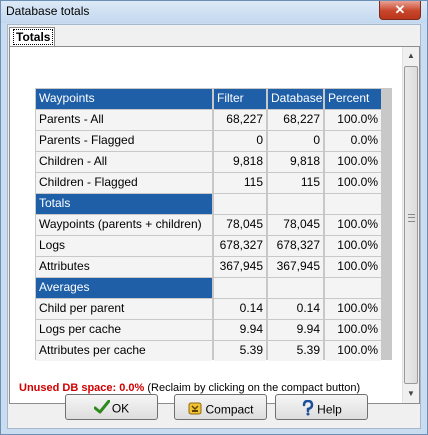 Image resolution: width=428 pixels, height=435 pixels. Describe the element at coordinates (240, 267) in the screenshot. I see `filter-value: 367,945` at that location.